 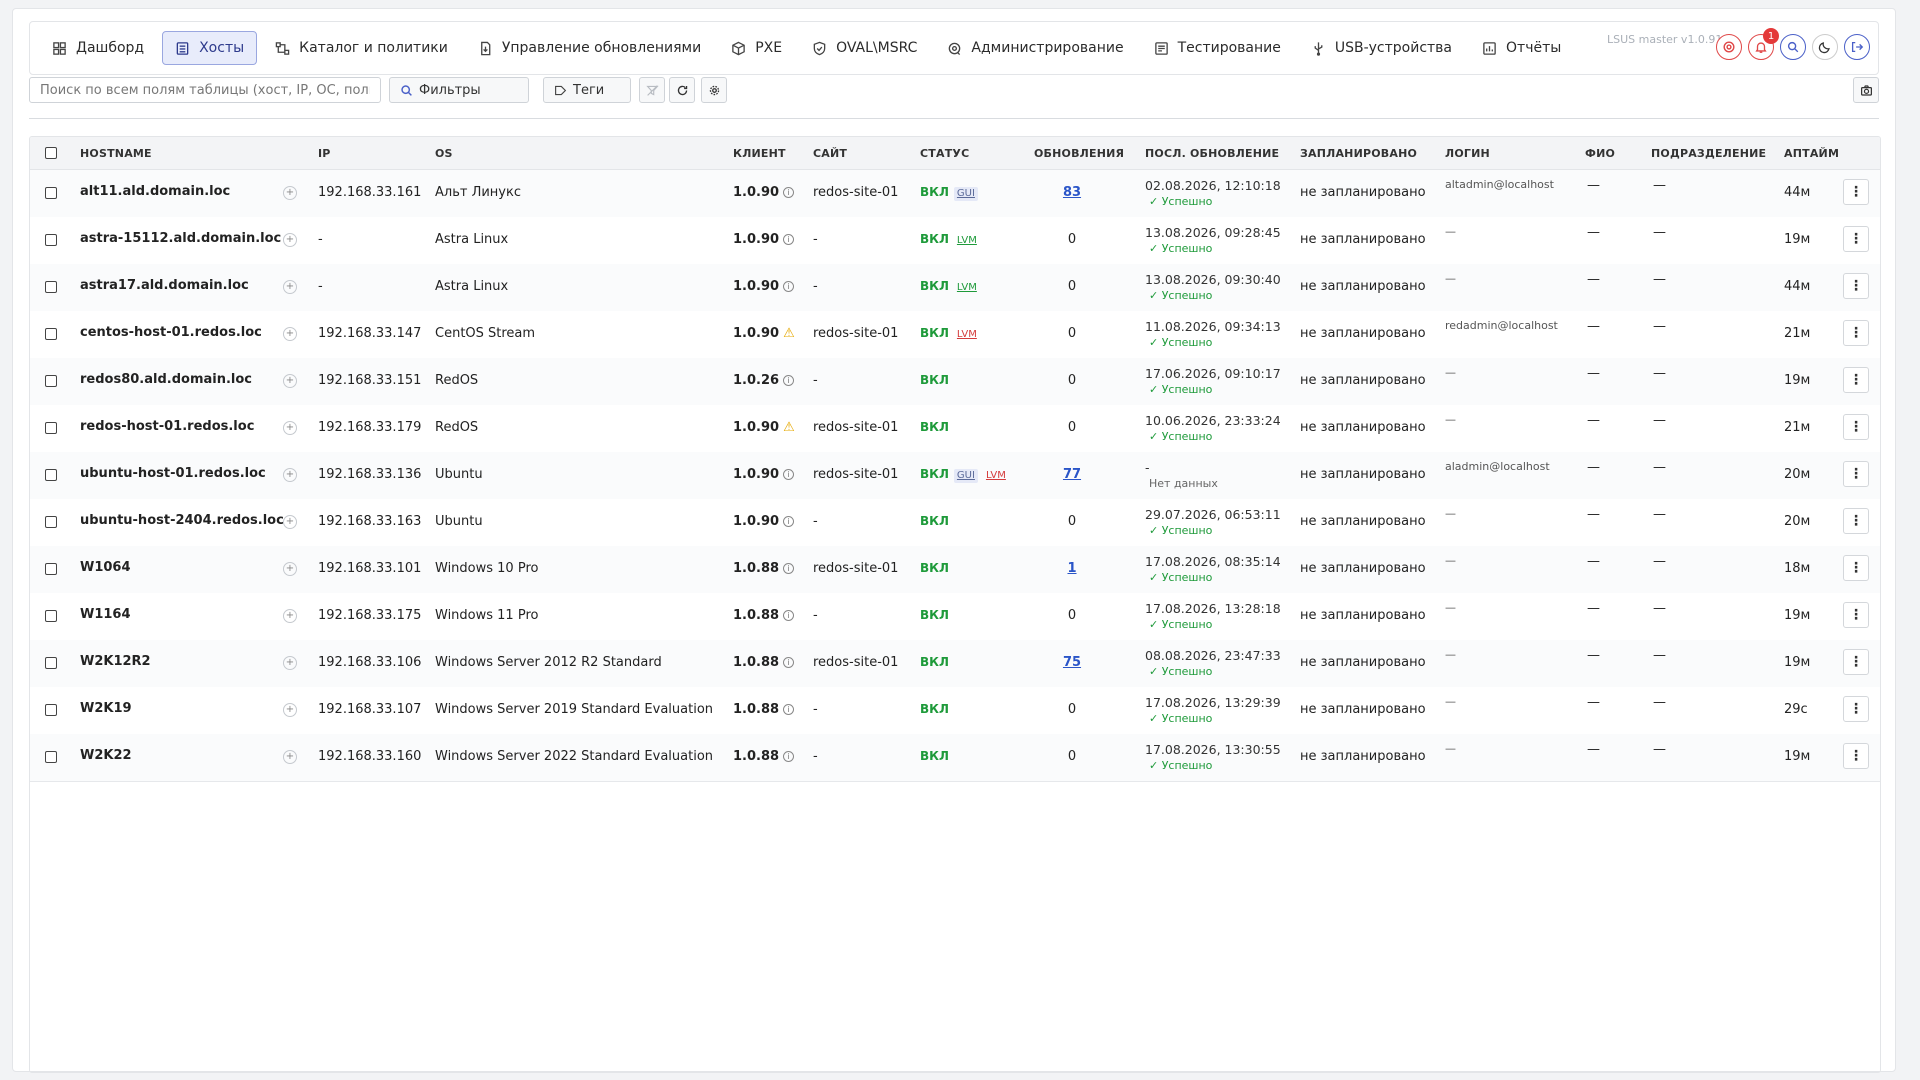 I want to click on col-site: САЙТ, so click(x=830, y=153).